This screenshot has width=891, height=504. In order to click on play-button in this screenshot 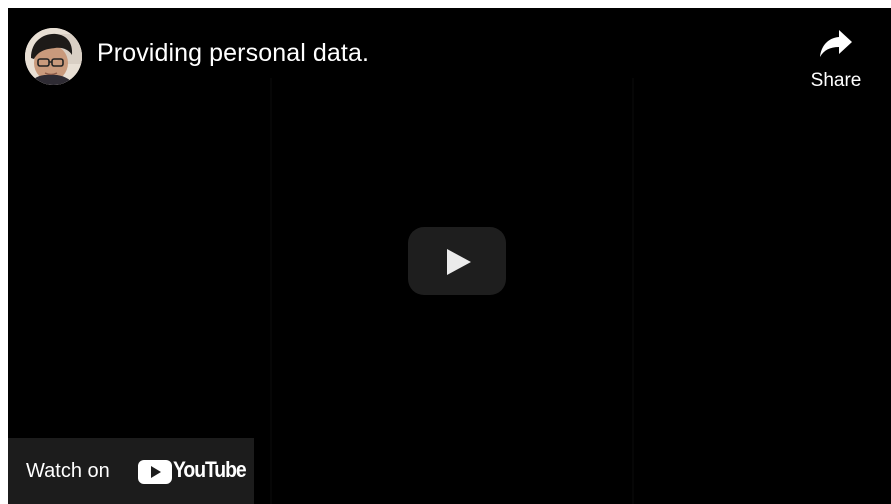, I will do `click(457, 261)`.